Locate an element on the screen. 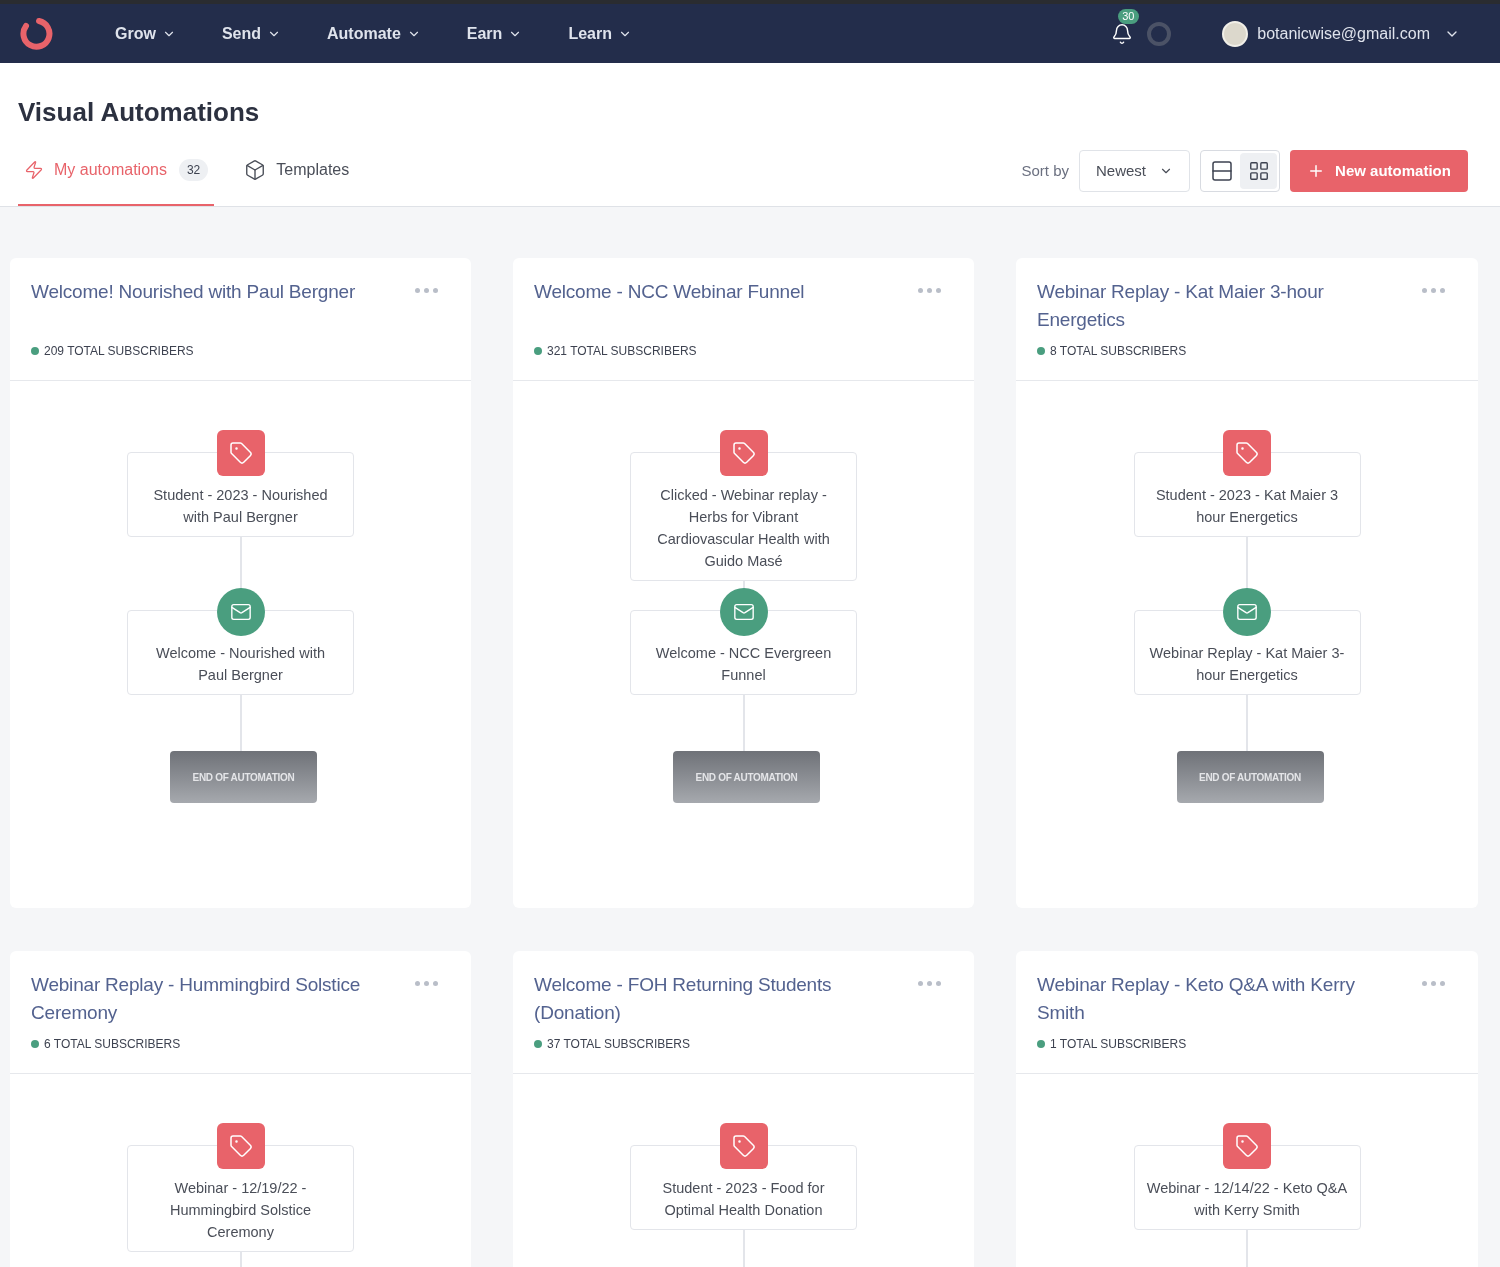 This screenshot has height=1267, width=1500. nav-menu-item: Automate is located at coordinates (374, 33).